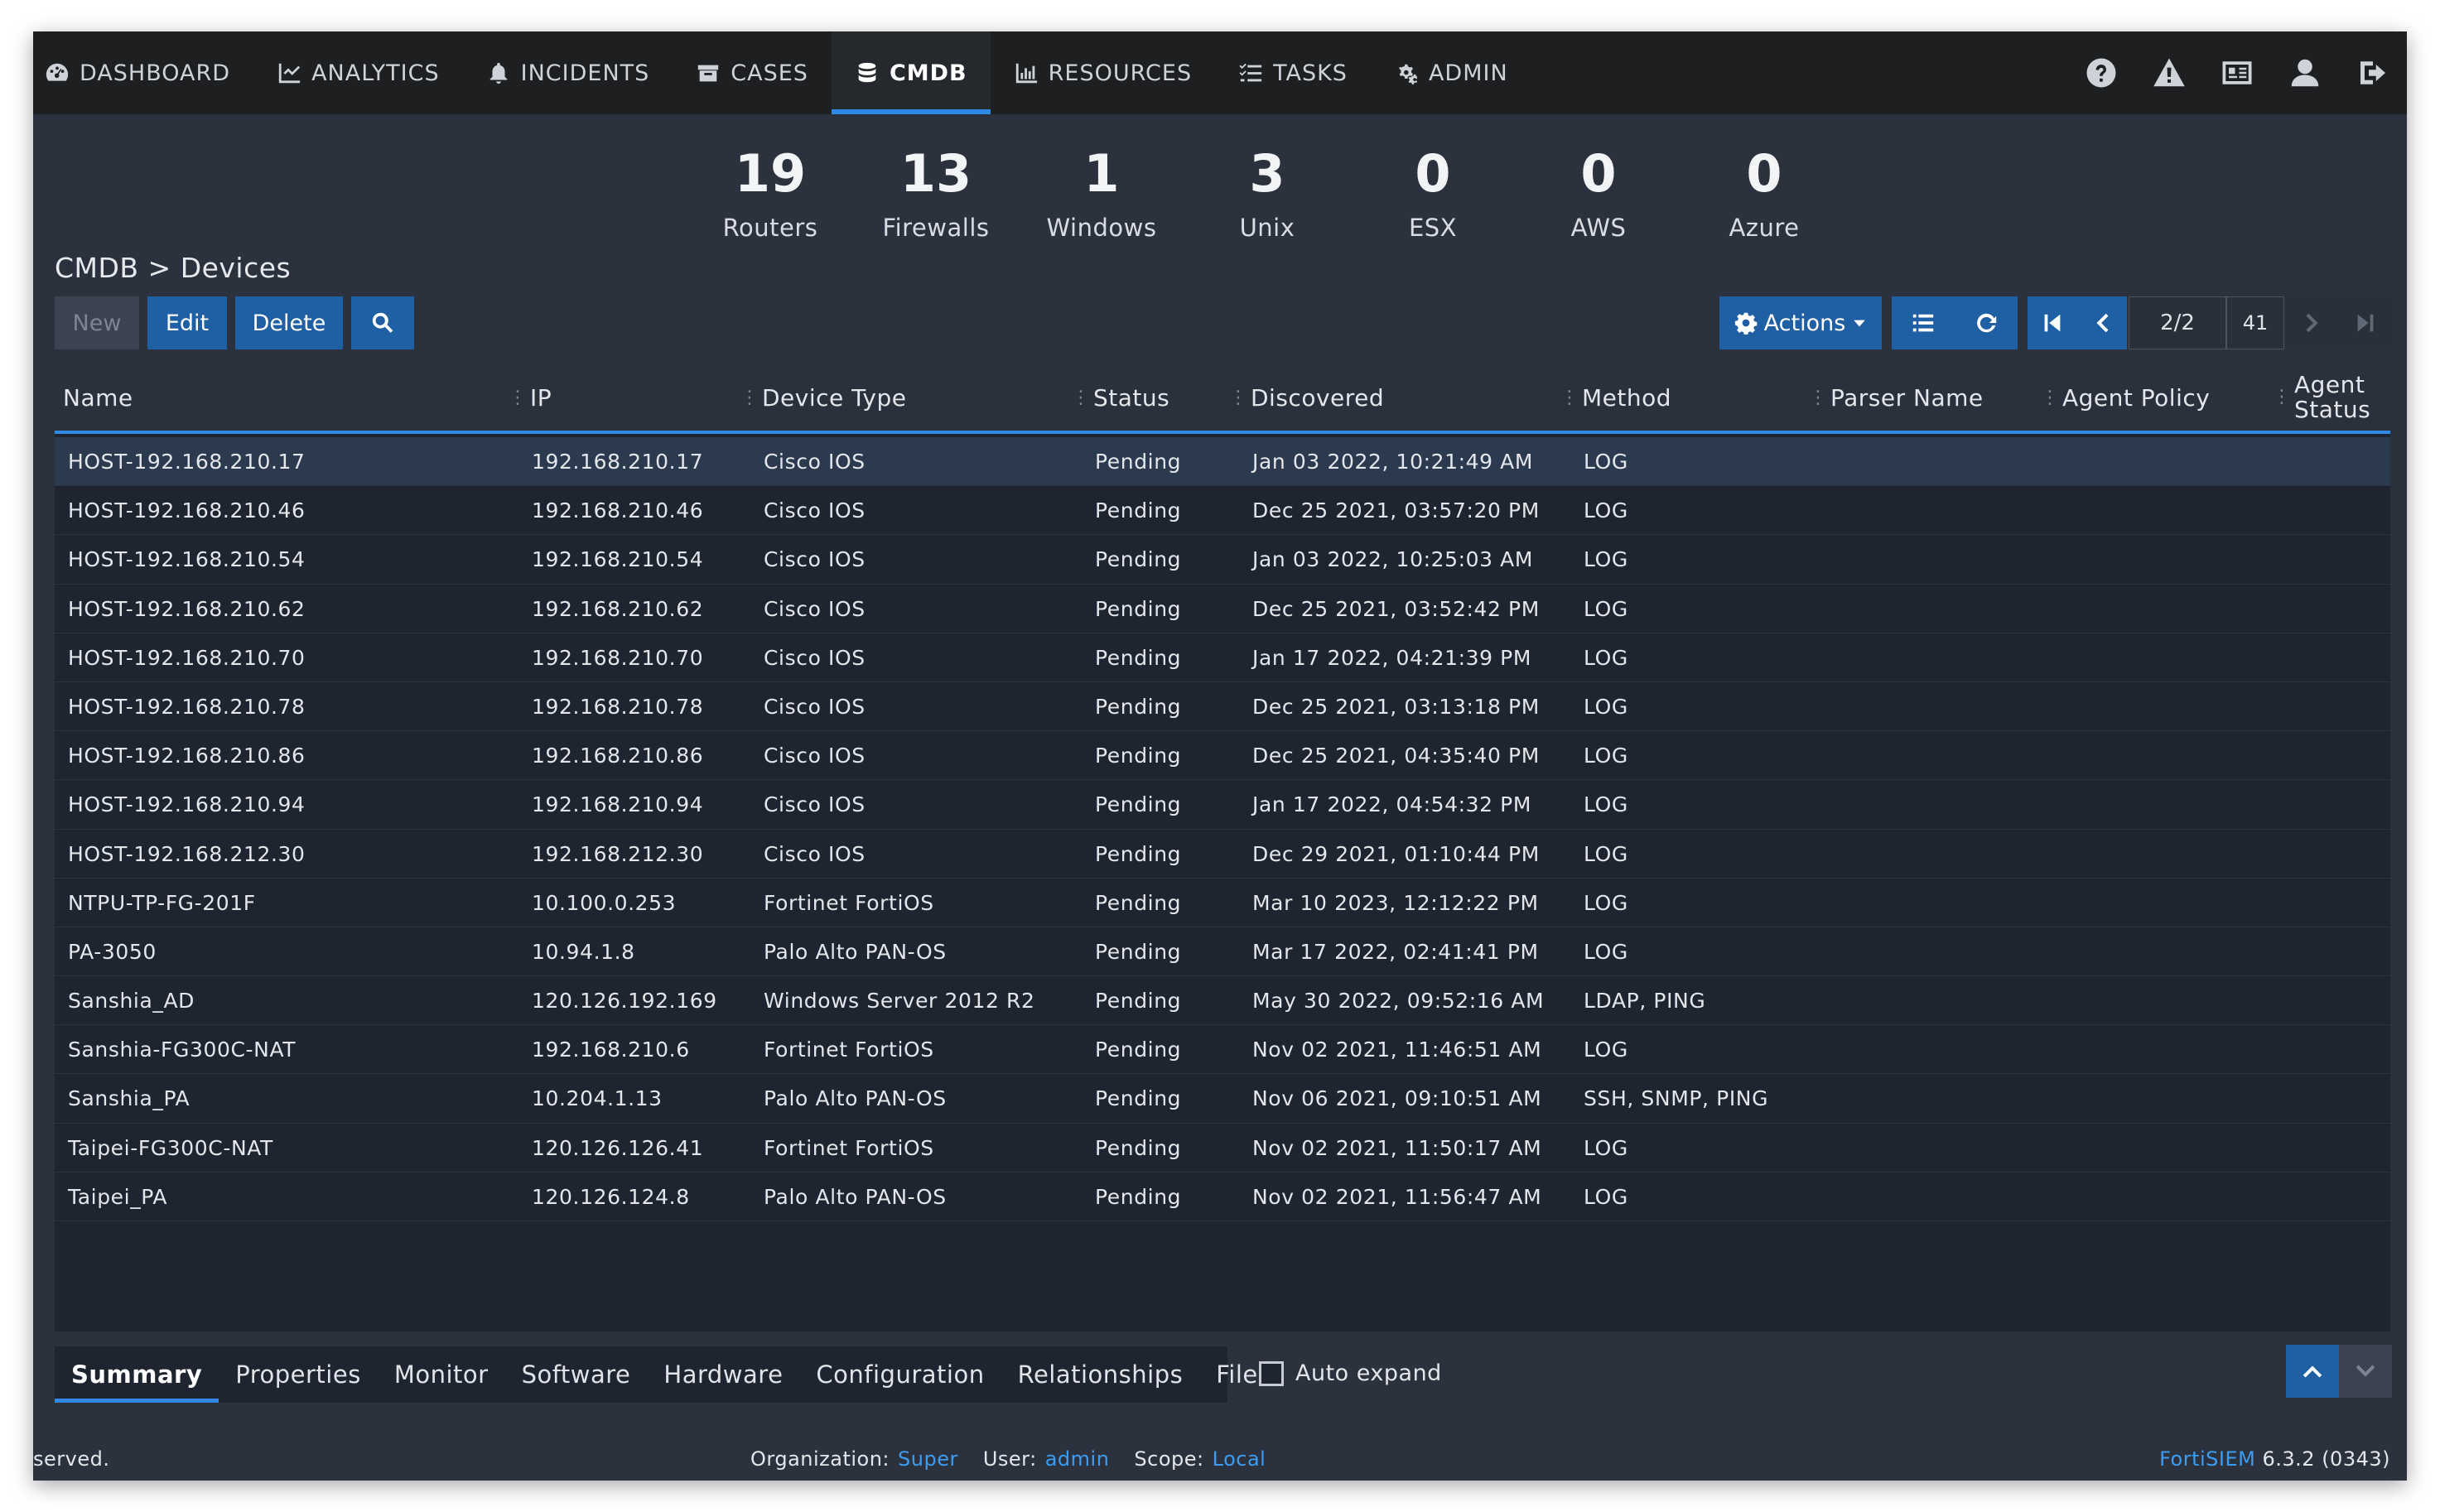 This screenshot has height=1512, width=2440. I want to click on page-indicator: 2/2, so click(2177, 322).